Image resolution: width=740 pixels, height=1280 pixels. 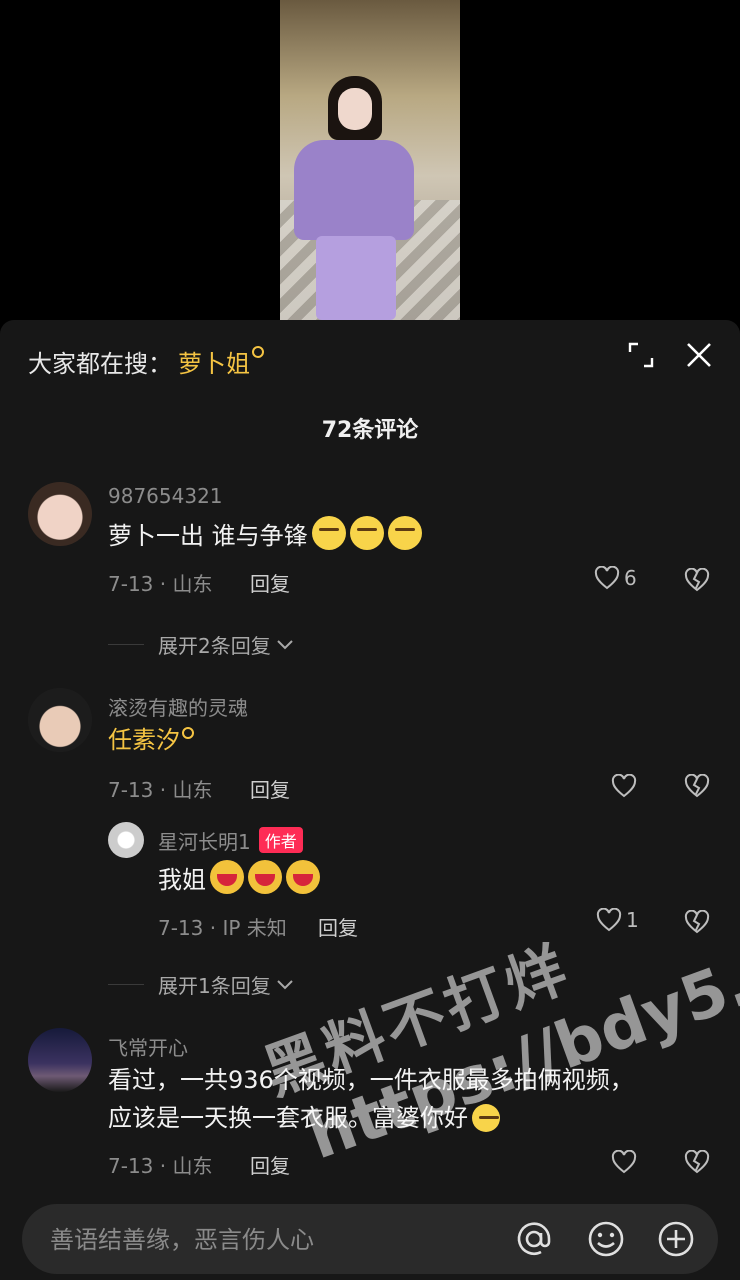 I want to click on emoji-icon, so click(x=606, y=1239).